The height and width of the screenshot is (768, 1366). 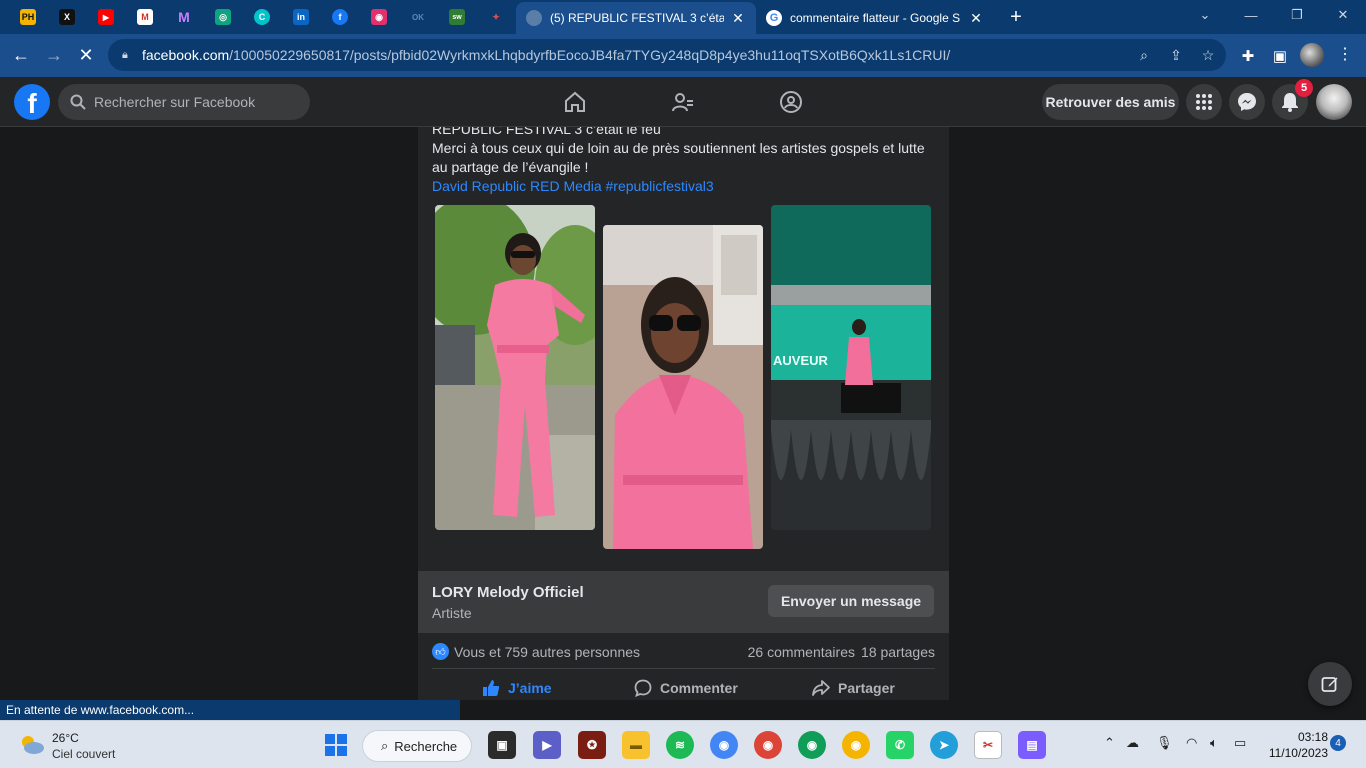 What do you see at coordinates (502, 745) in the screenshot?
I see `task-view-icon: ▣` at bounding box center [502, 745].